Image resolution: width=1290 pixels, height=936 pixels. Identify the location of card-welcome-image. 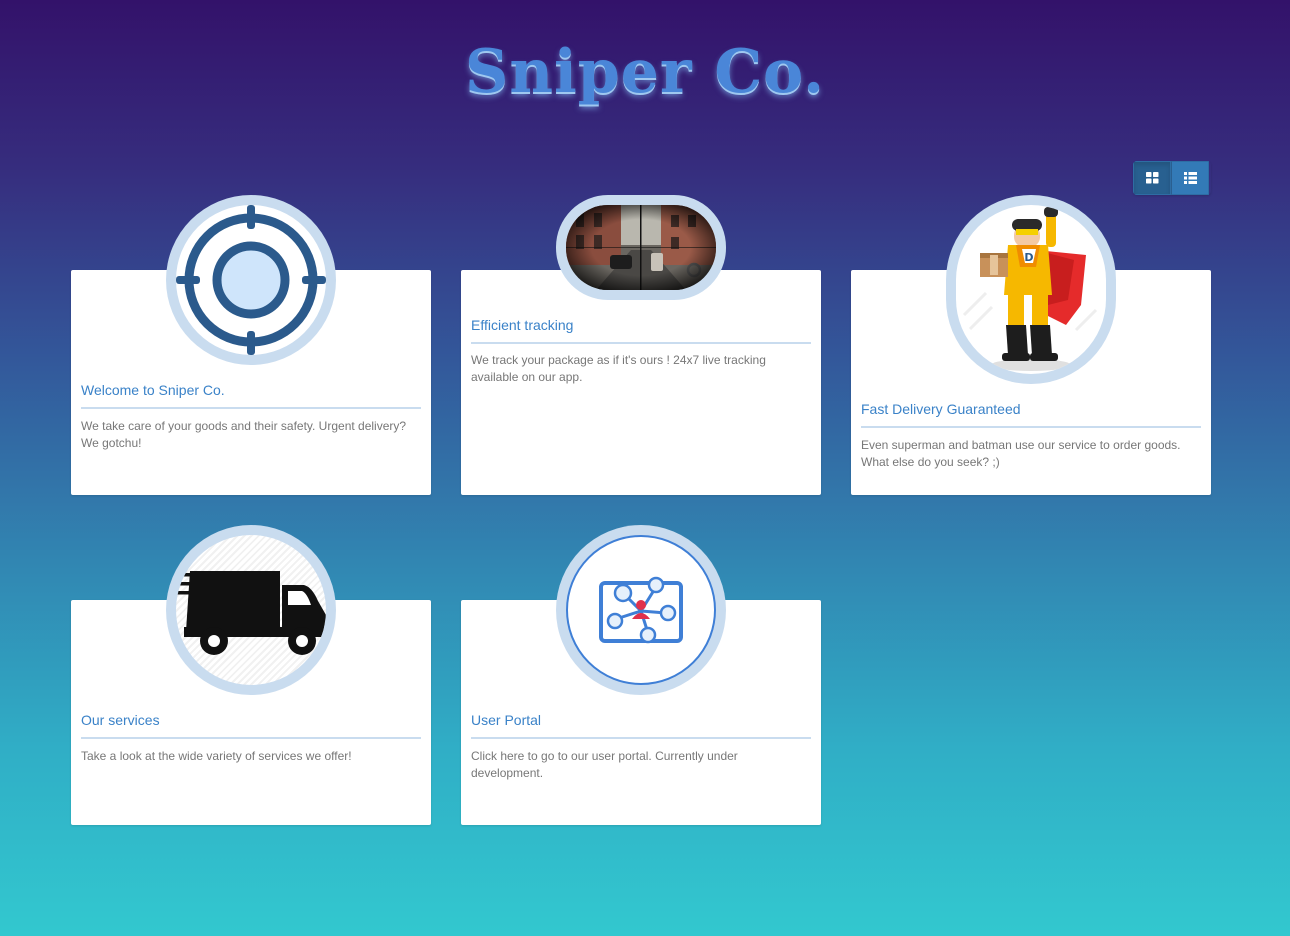
(251, 280).